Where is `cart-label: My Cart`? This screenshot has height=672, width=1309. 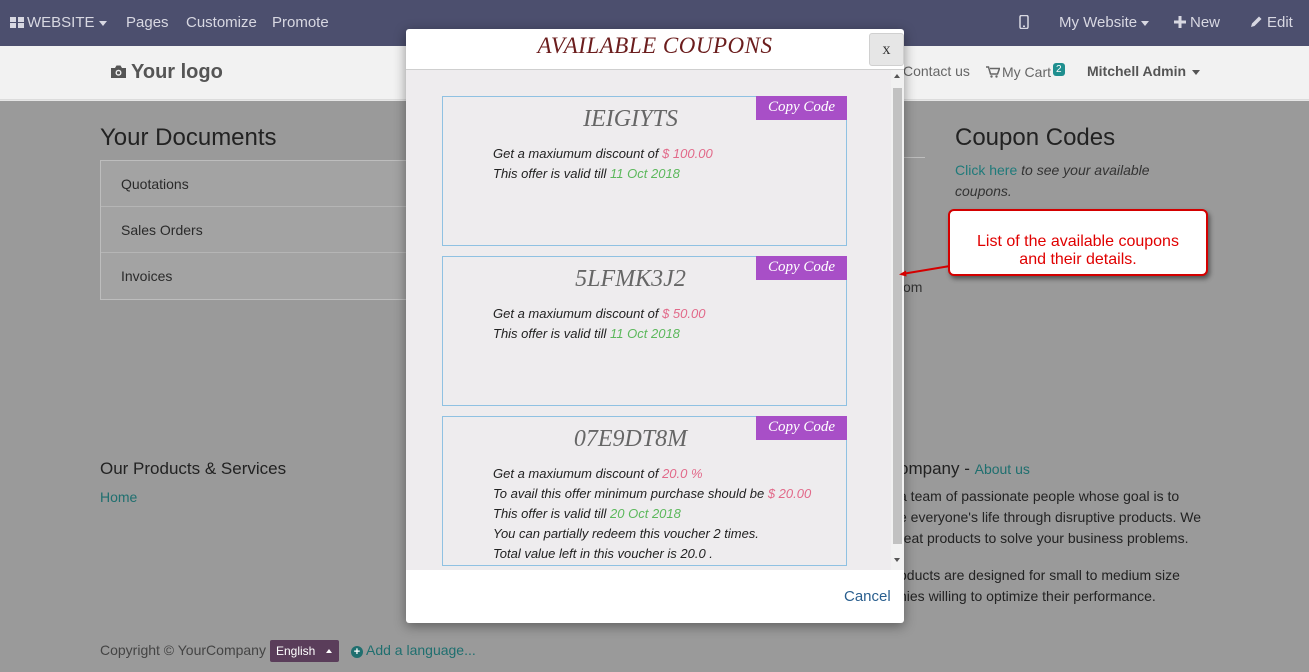 cart-label: My Cart is located at coordinates (1026, 72).